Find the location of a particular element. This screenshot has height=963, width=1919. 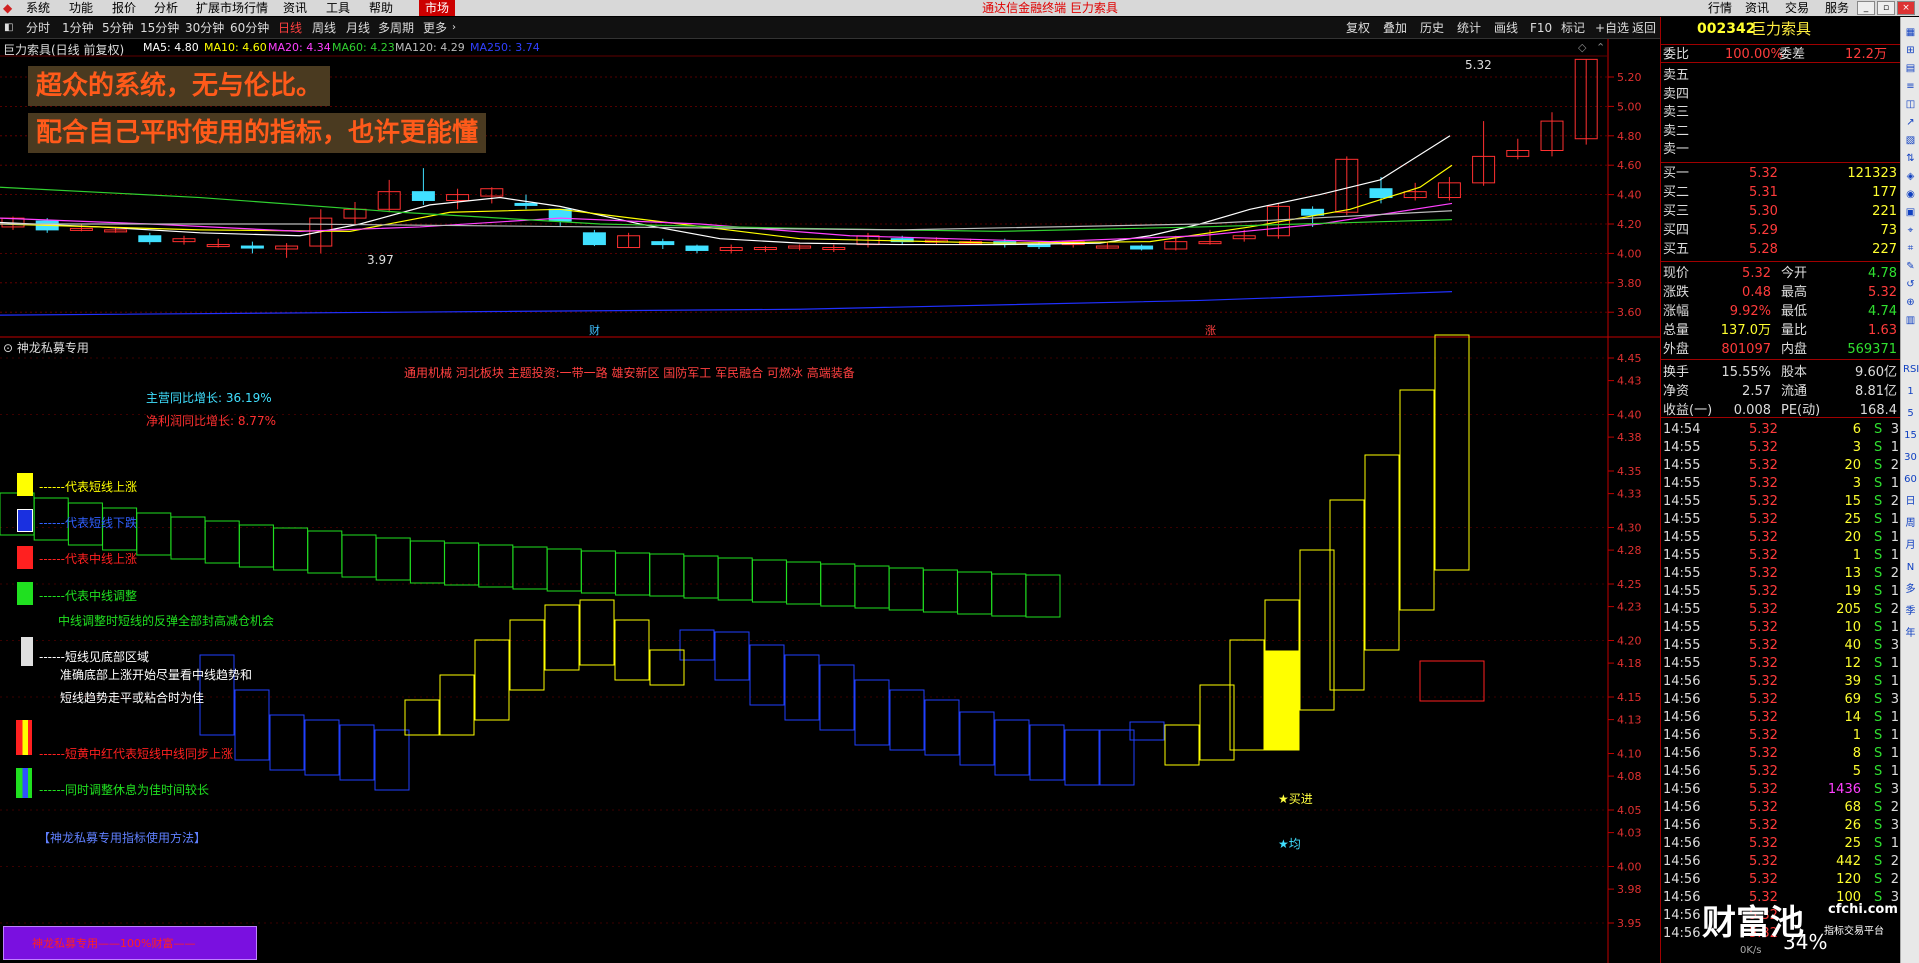

sidebar-tool-icon: ↗ is located at coordinates (1910, 122).